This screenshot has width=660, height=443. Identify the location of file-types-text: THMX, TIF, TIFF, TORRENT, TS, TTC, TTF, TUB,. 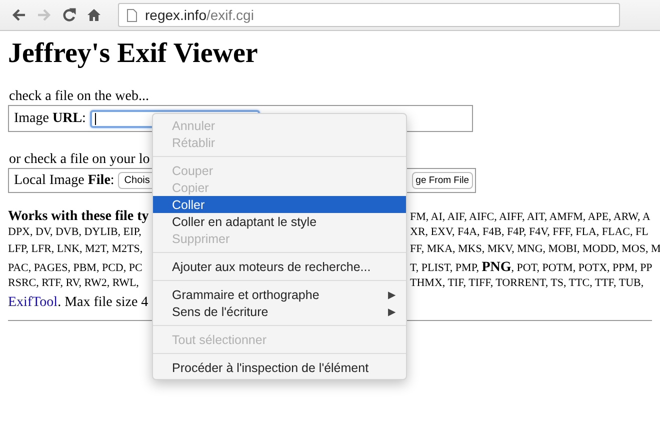
(527, 283).